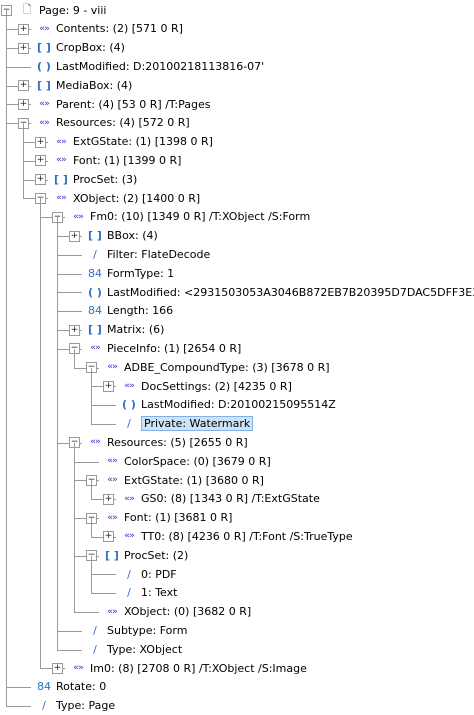 This screenshot has width=474, height=715. I want to click on tree-node: / 0: PDF, so click(148, 574).